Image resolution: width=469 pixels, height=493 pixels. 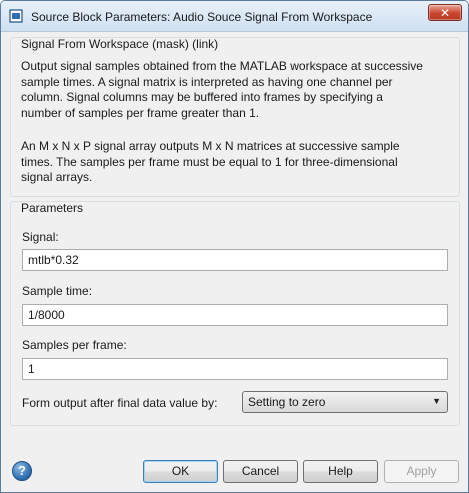 I want to click on dialog-footer: ? OK Cancel Help Apply, so click(x=234, y=470).